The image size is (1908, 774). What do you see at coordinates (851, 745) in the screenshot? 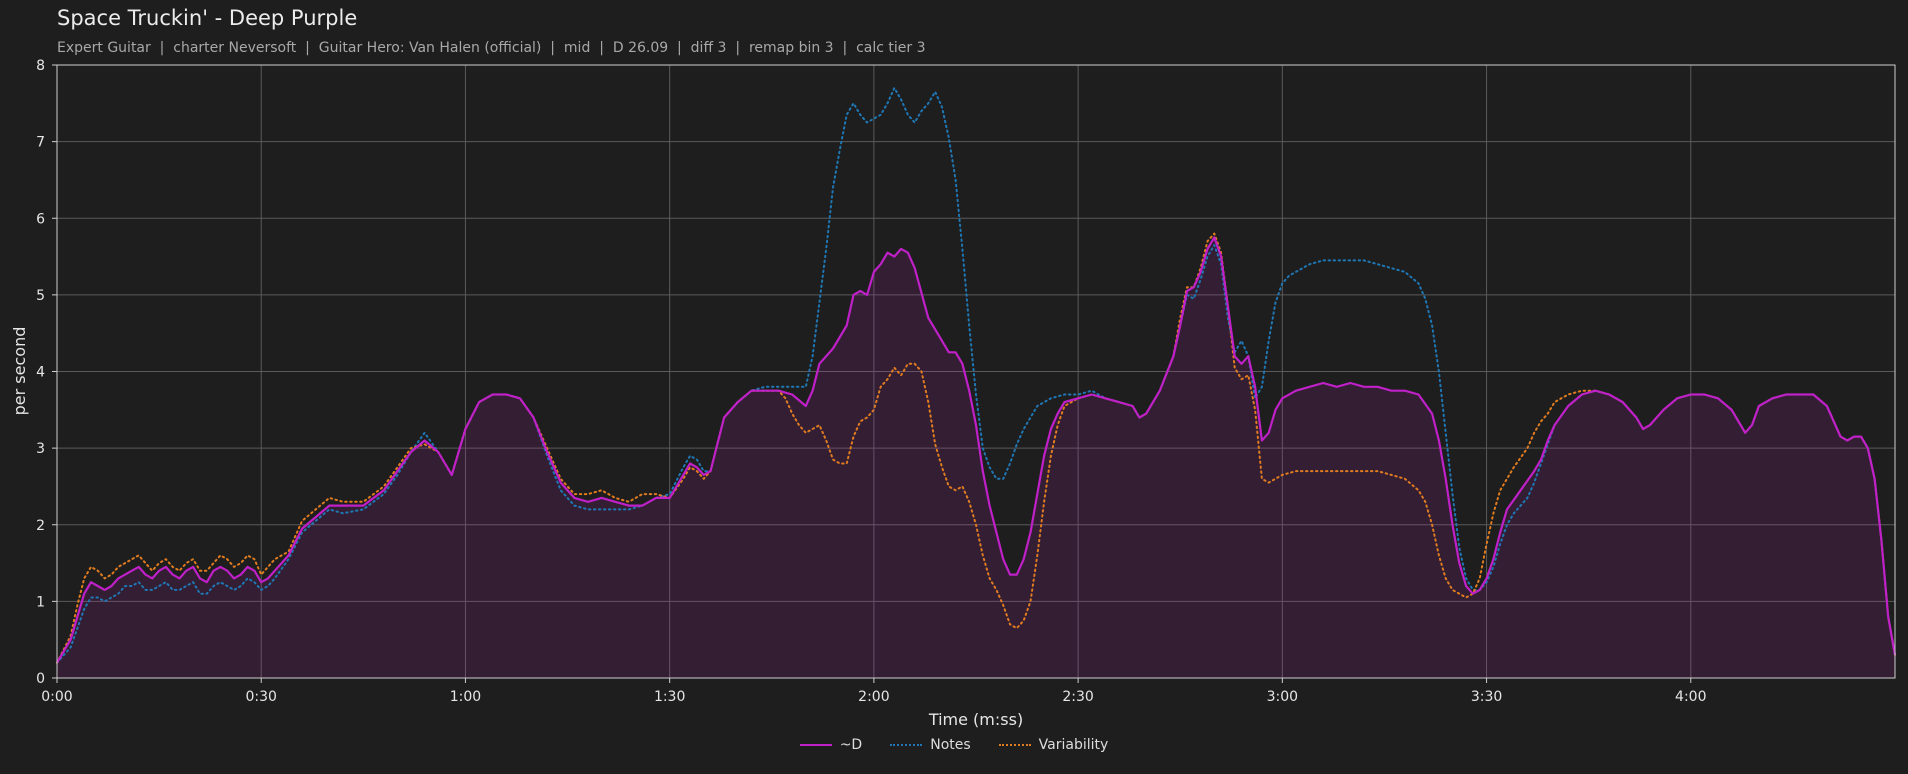
I see `legend-label: ~D` at bounding box center [851, 745].